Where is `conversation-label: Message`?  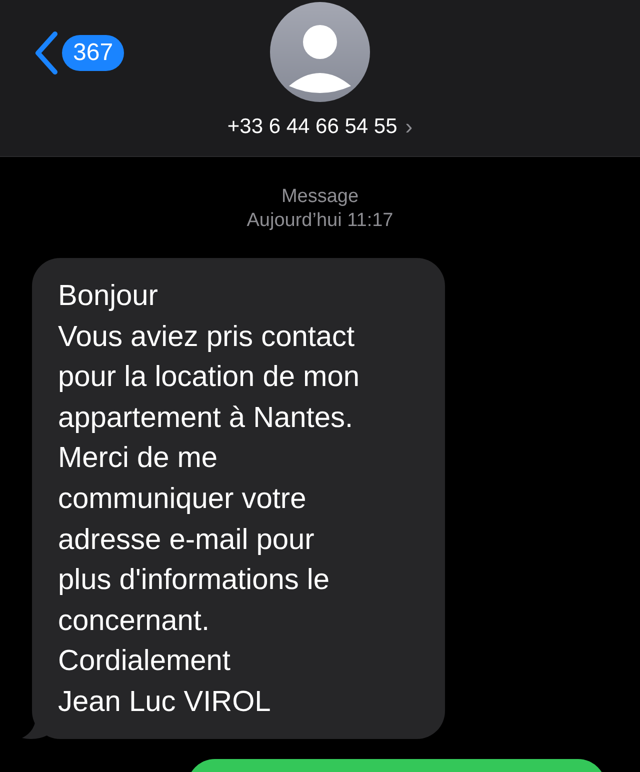 conversation-label: Message is located at coordinates (320, 197).